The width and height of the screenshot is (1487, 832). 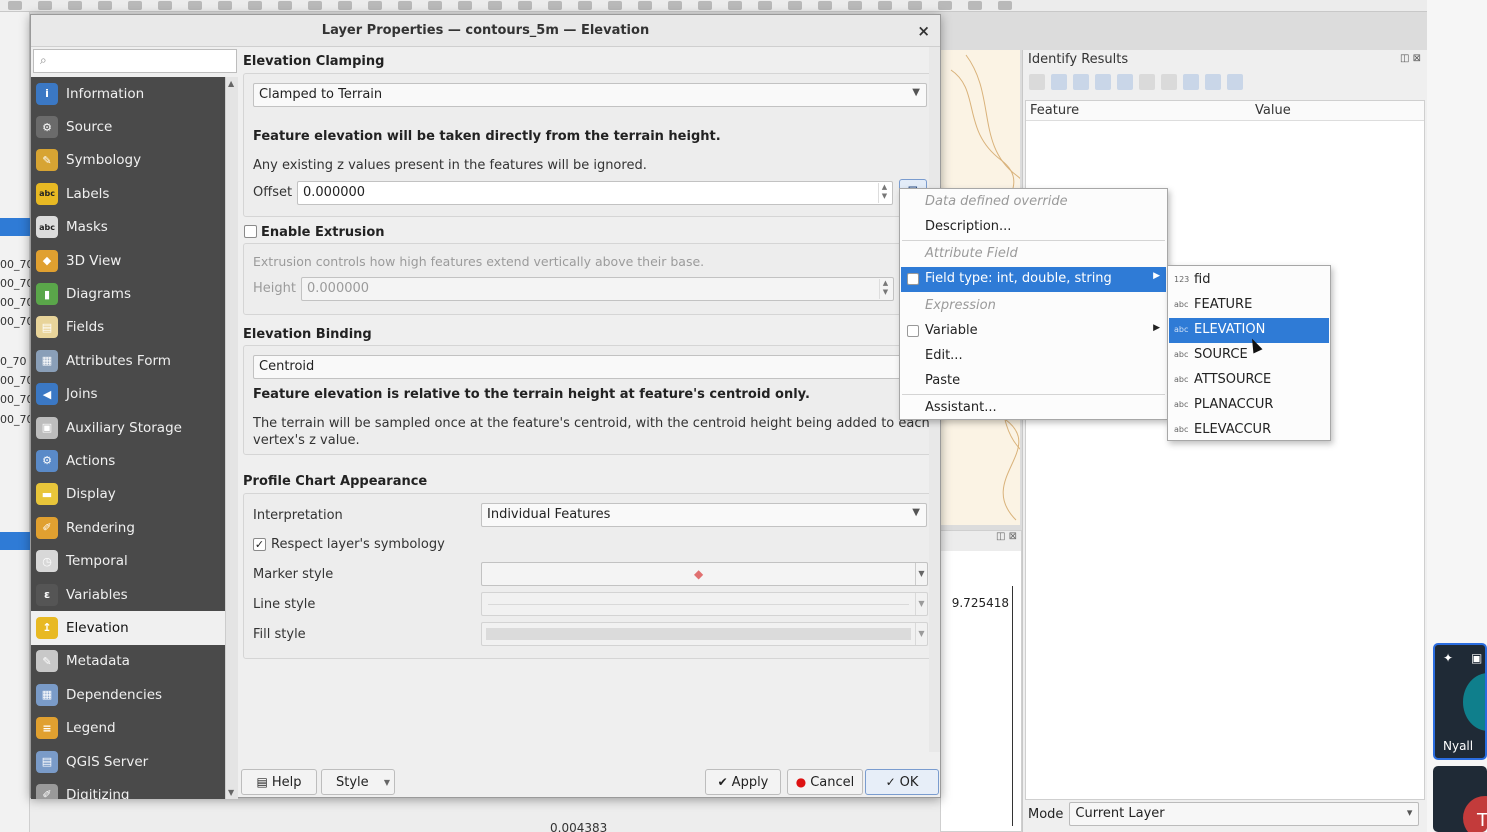 I want to click on variable-menu-item: Variable ▶, so click(x=1033, y=331).